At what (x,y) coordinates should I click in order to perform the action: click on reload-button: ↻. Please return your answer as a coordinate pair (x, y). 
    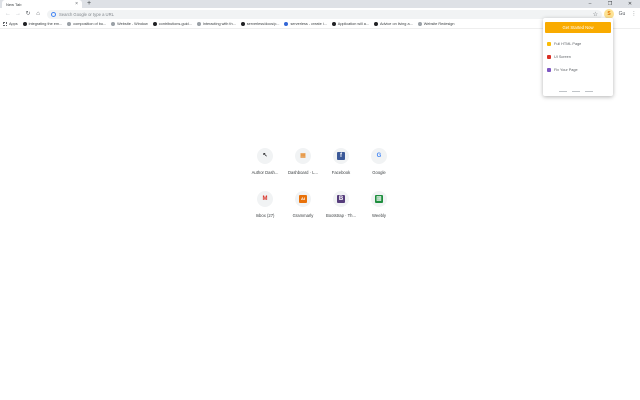
    Looking at the image, I should click on (28, 14).